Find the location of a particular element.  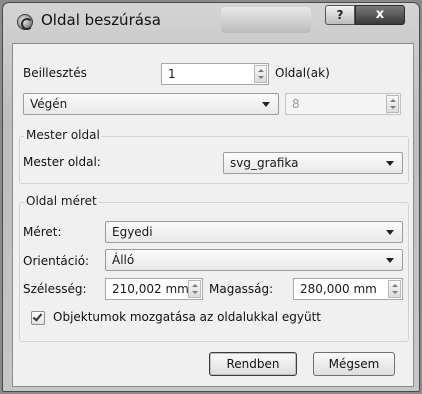

title-bar: Oldal beszúrása ? x is located at coordinates (211, 21).